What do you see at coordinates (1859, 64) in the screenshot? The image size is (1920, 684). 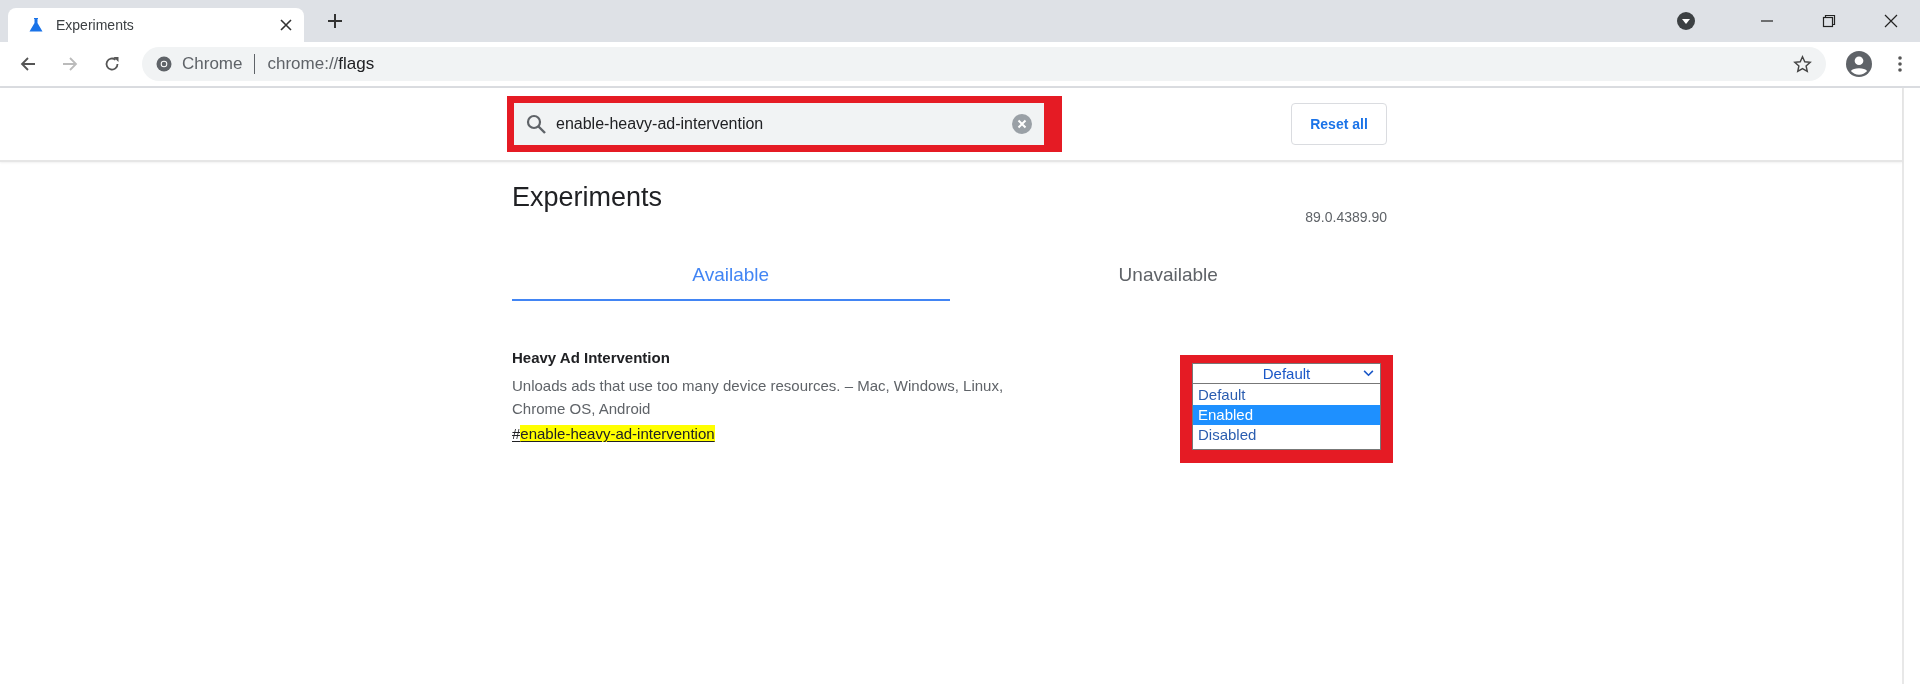 I see `profile-icon` at bounding box center [1859, 64].